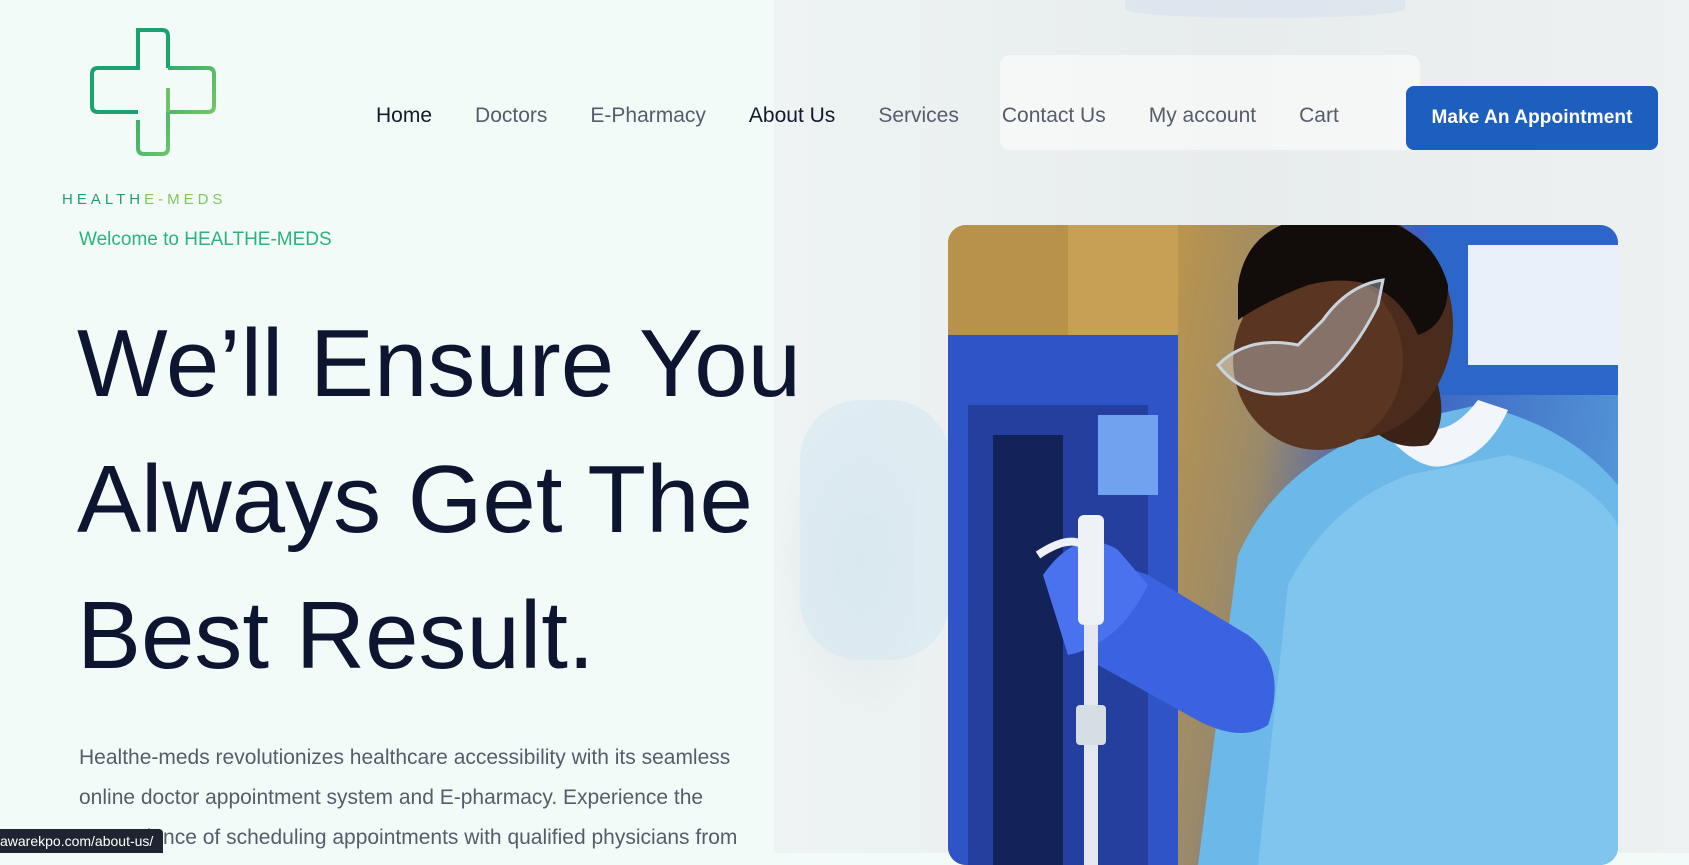  Describe the element at coordinates (82, 841) in the screenshot. I see `link-preview-status-bar: awarekpo.com/about-us/` at that location.